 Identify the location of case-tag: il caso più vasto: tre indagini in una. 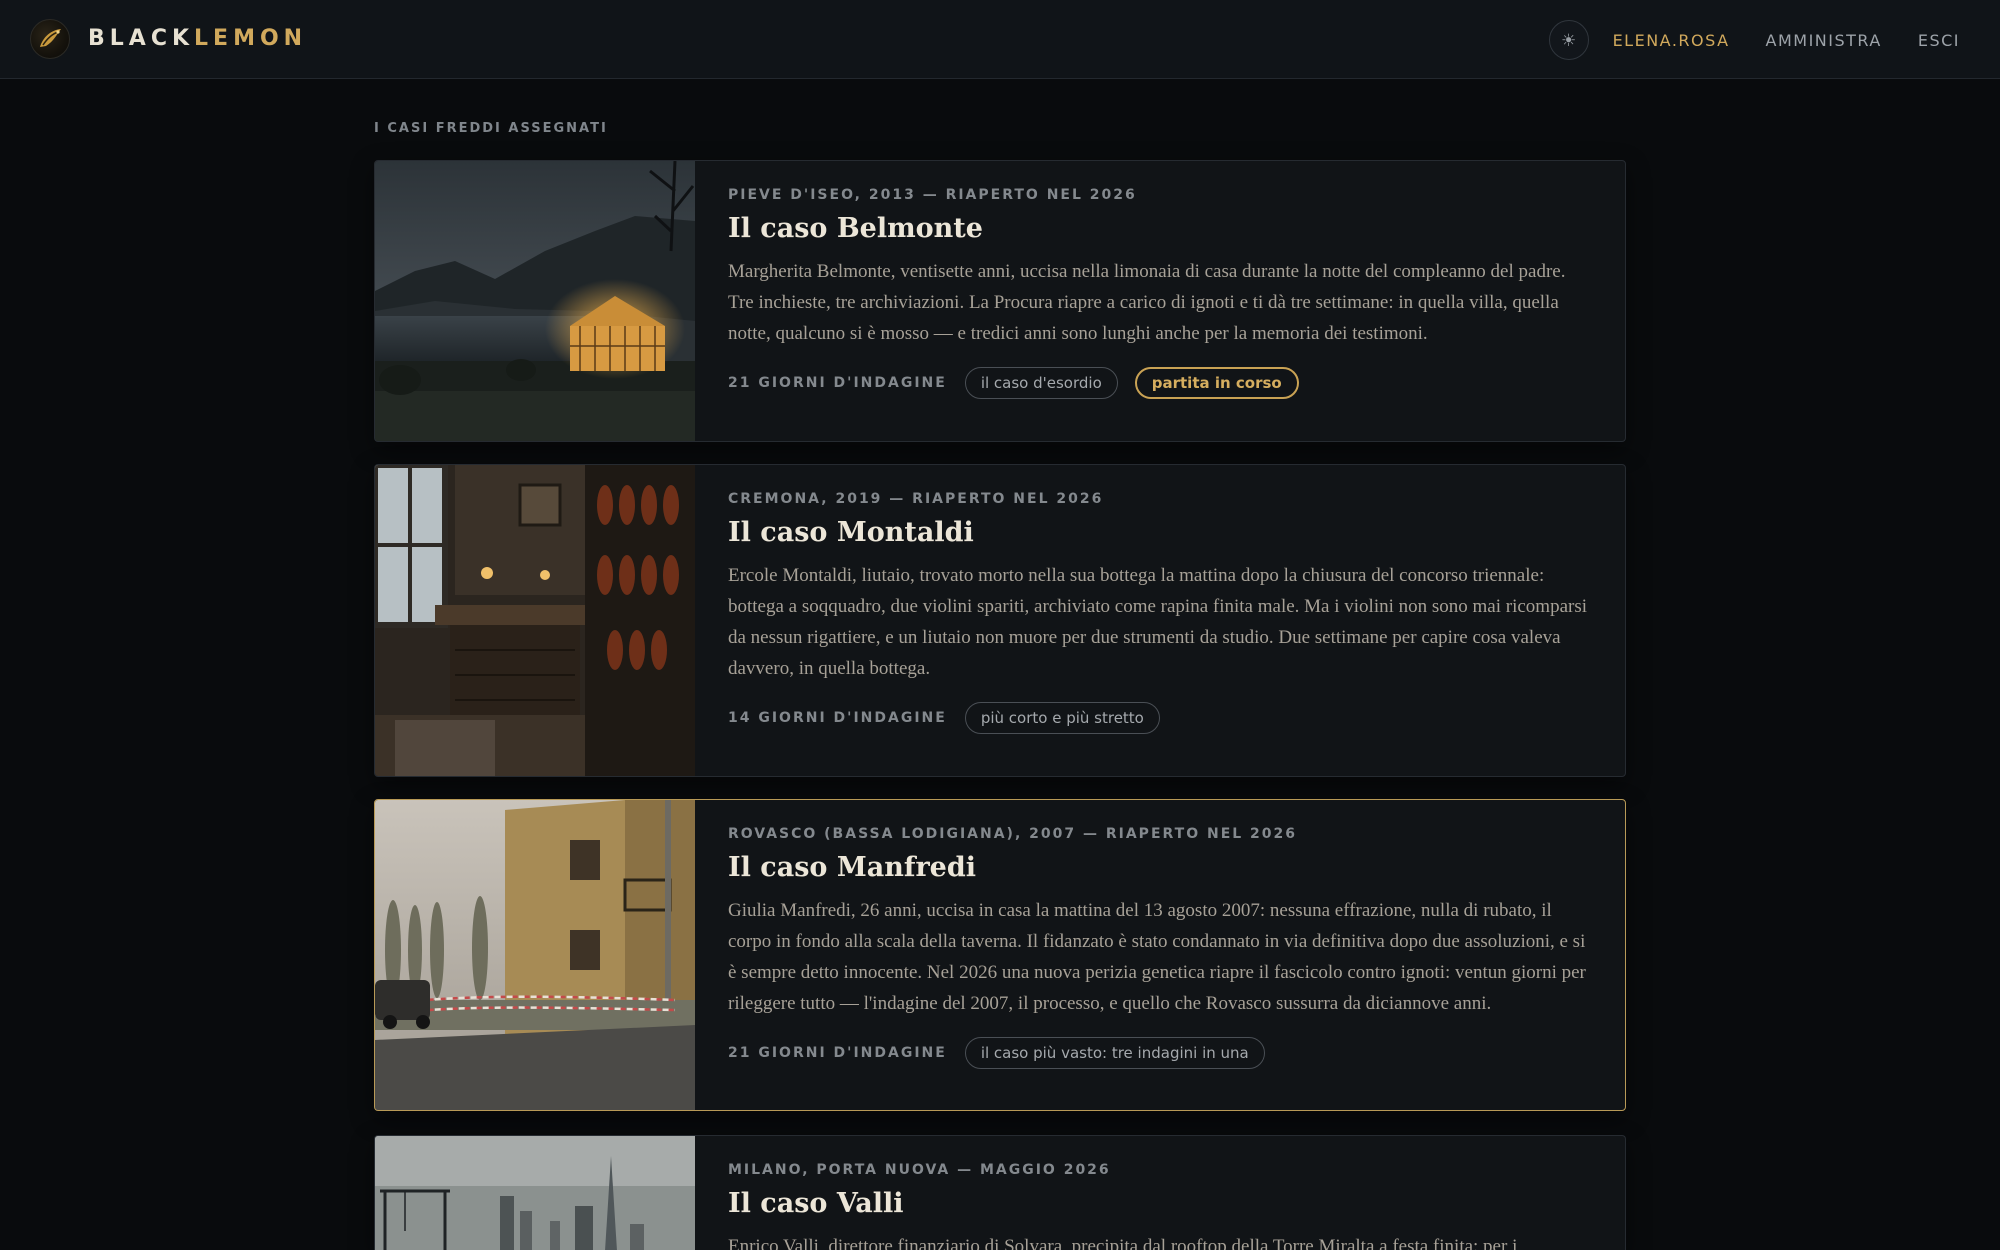
(1114, 1053).